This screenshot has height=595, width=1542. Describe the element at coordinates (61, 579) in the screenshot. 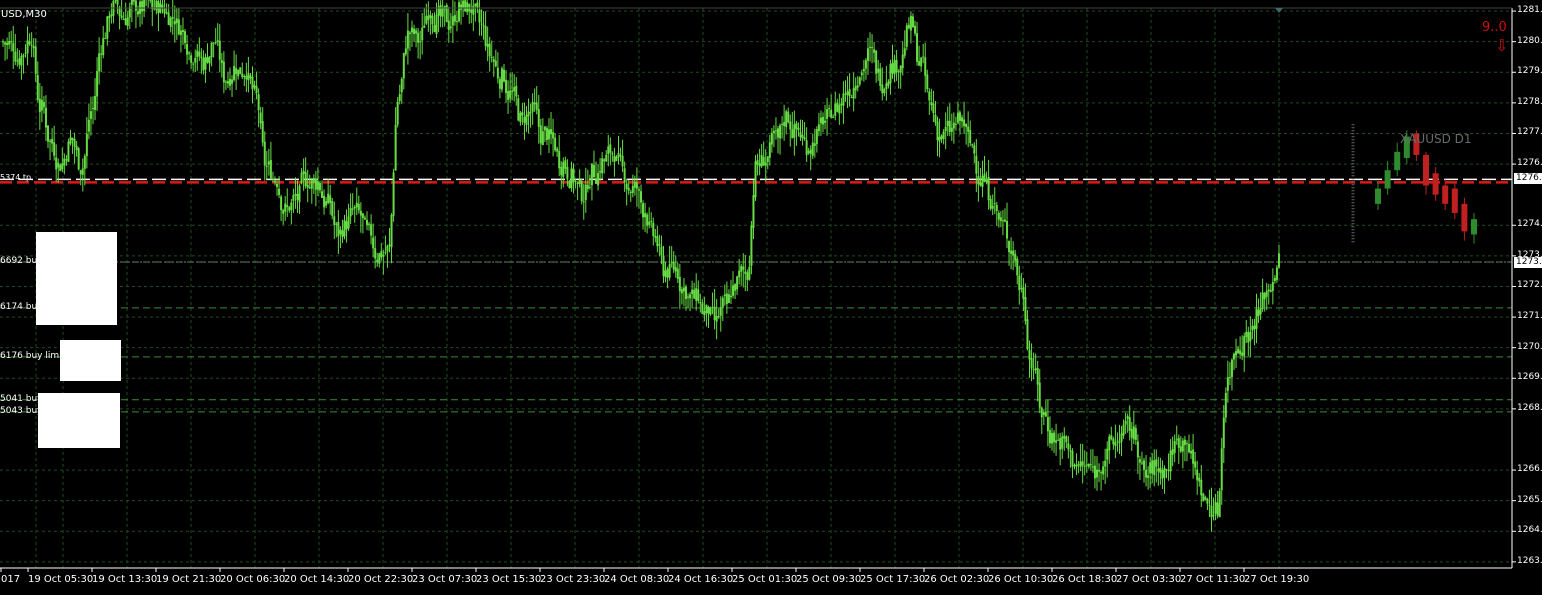

I see `time-axis-label: 19 Oct 05:30` at that location.